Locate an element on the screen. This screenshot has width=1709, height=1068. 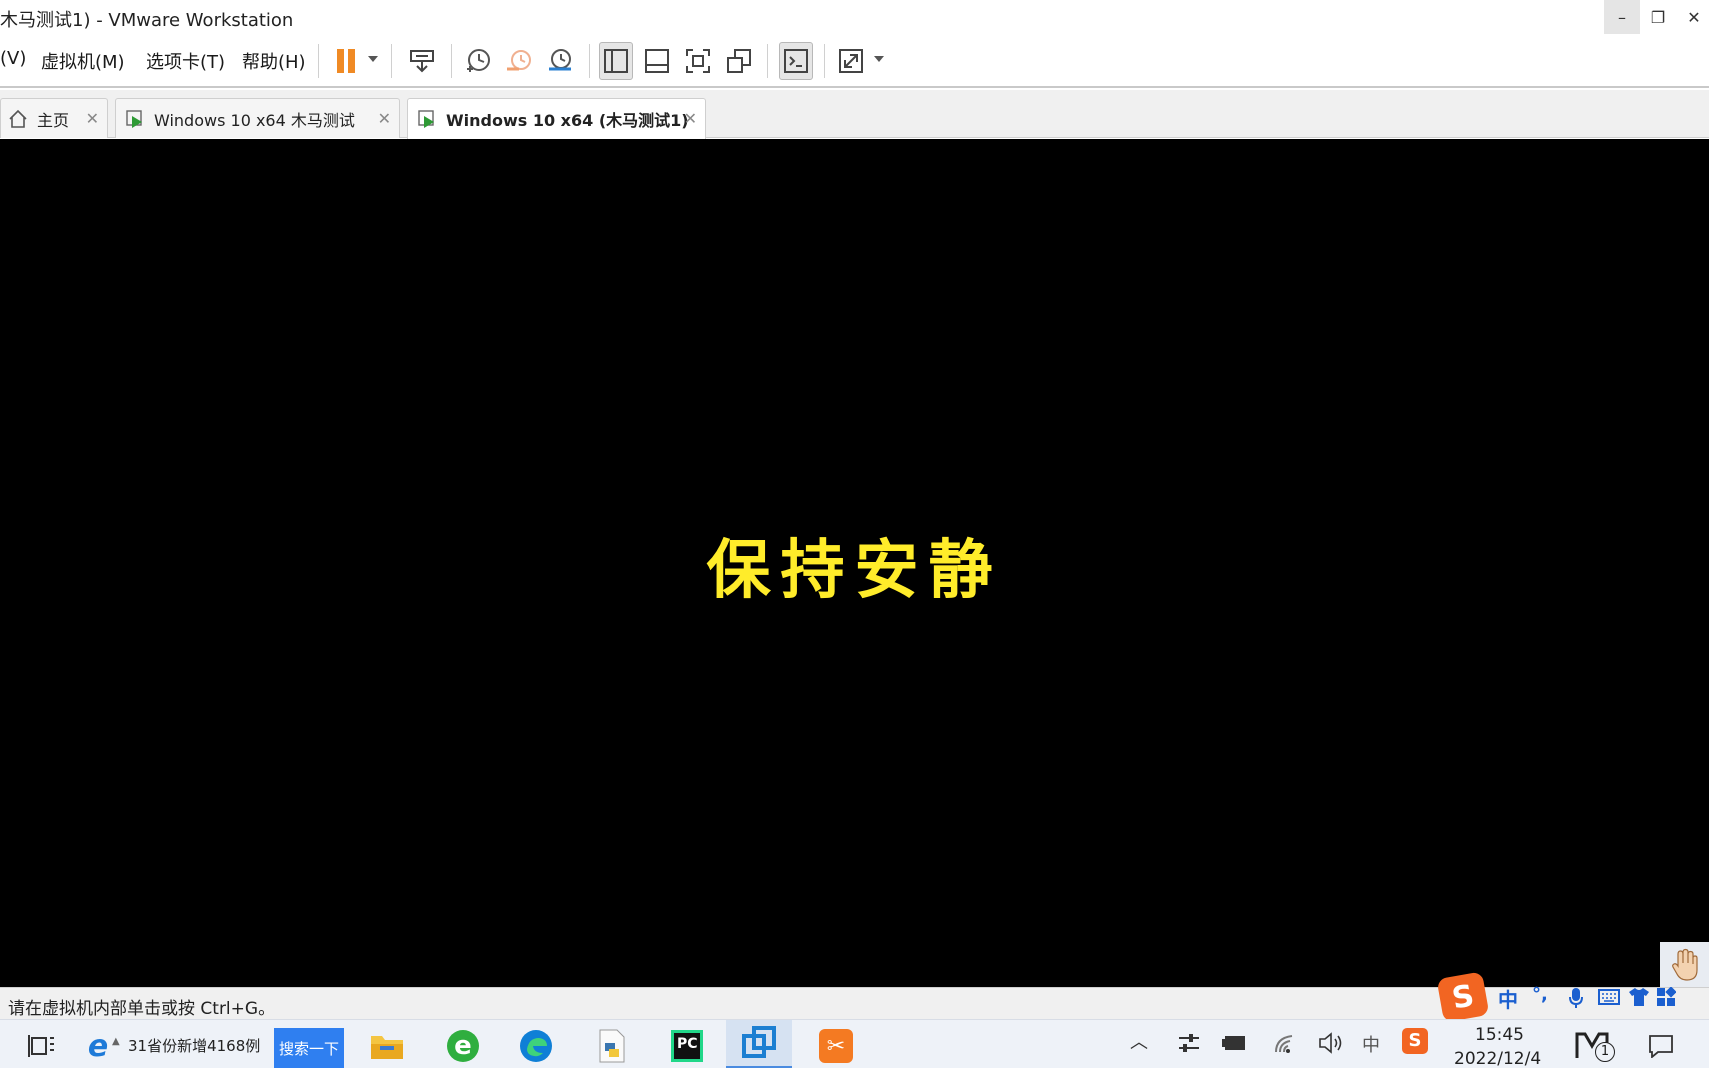
show-hidden-icons-icon: ︿ is located at coordinates (1139, 1041).